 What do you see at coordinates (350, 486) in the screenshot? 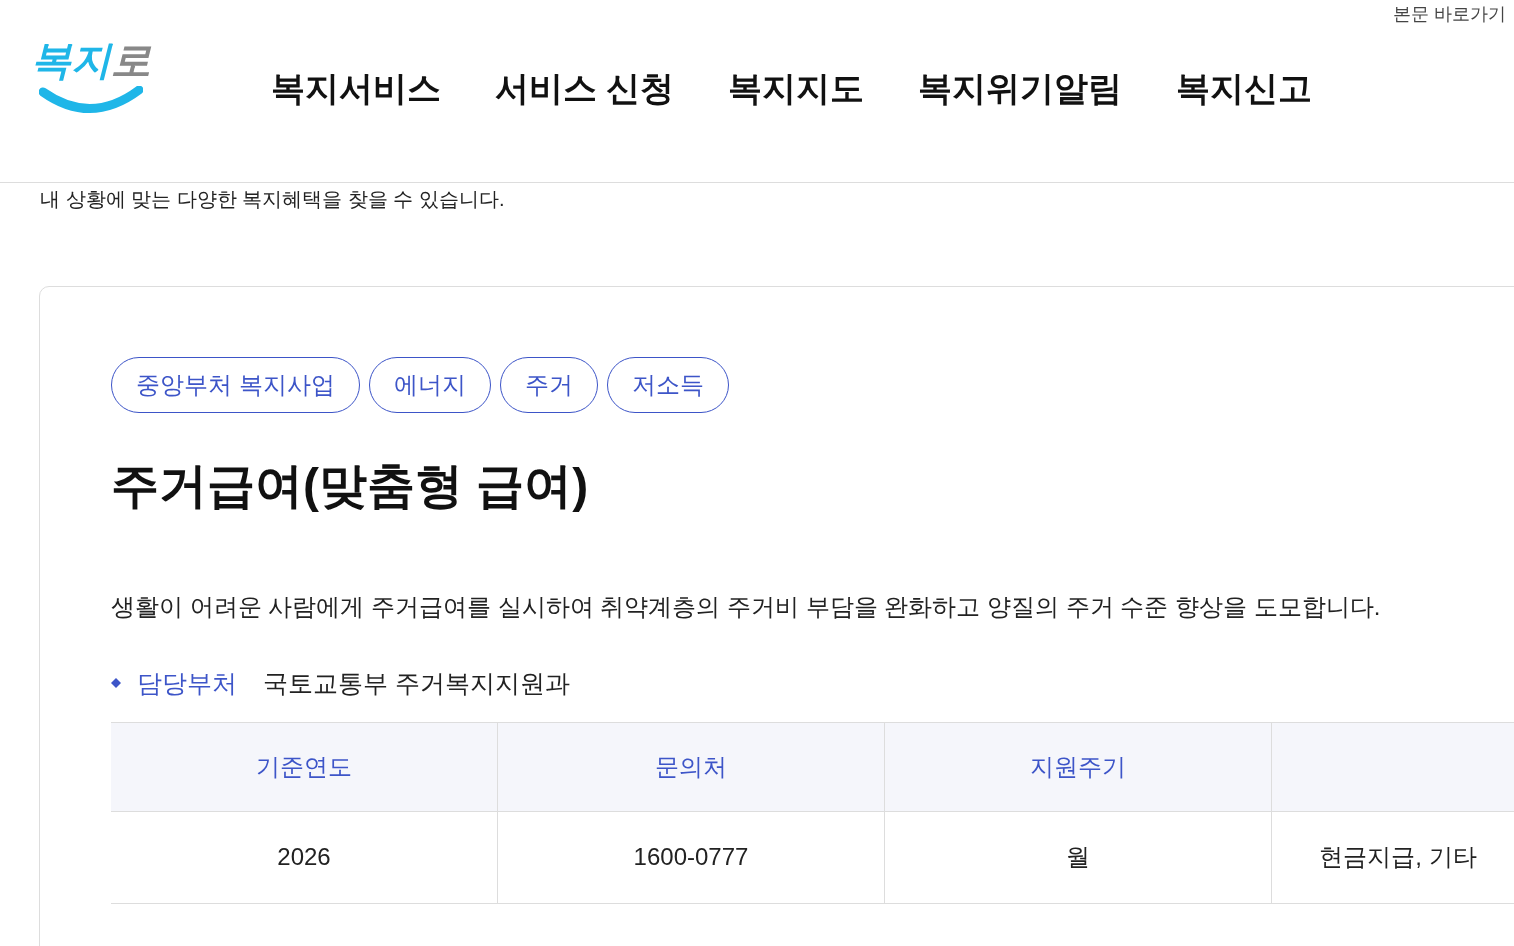
I see `service-title: 주거급여(맞춤형 급여)` at bounding box center [350, 486].